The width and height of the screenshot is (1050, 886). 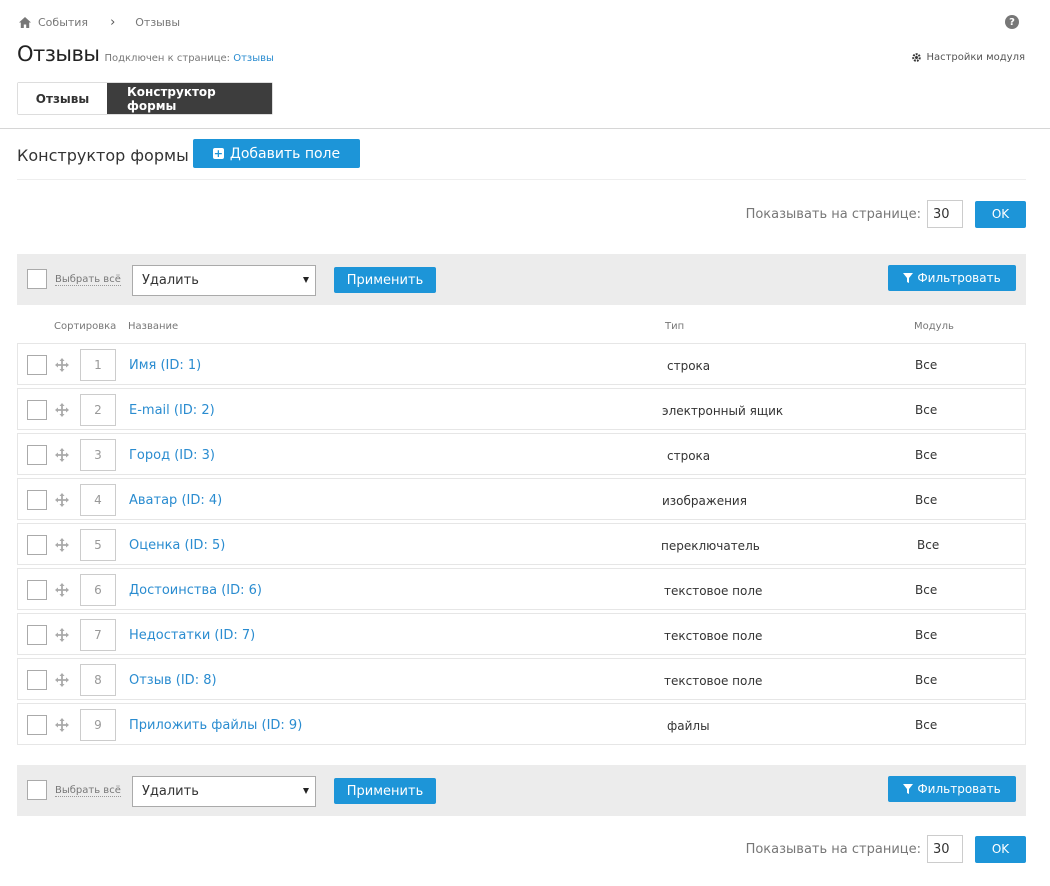 I want to click on breadcrumb: События › Отзывы, so click(x=99, y=22).